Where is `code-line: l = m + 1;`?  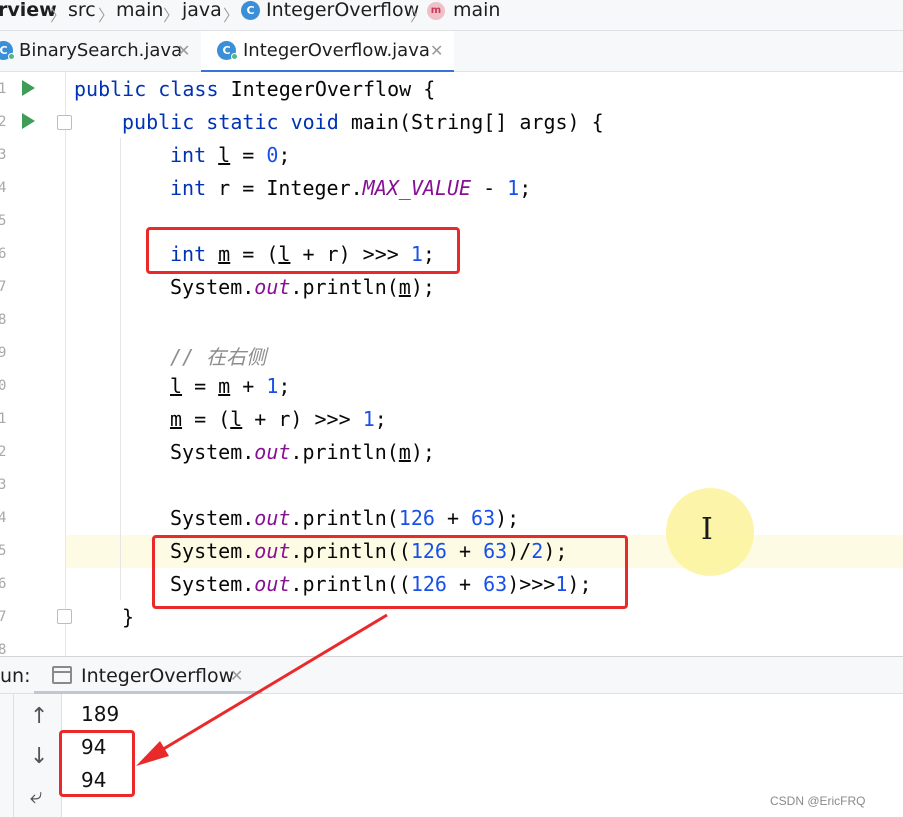
code-line: l = m + 1; is located at coordinates (230, 386).